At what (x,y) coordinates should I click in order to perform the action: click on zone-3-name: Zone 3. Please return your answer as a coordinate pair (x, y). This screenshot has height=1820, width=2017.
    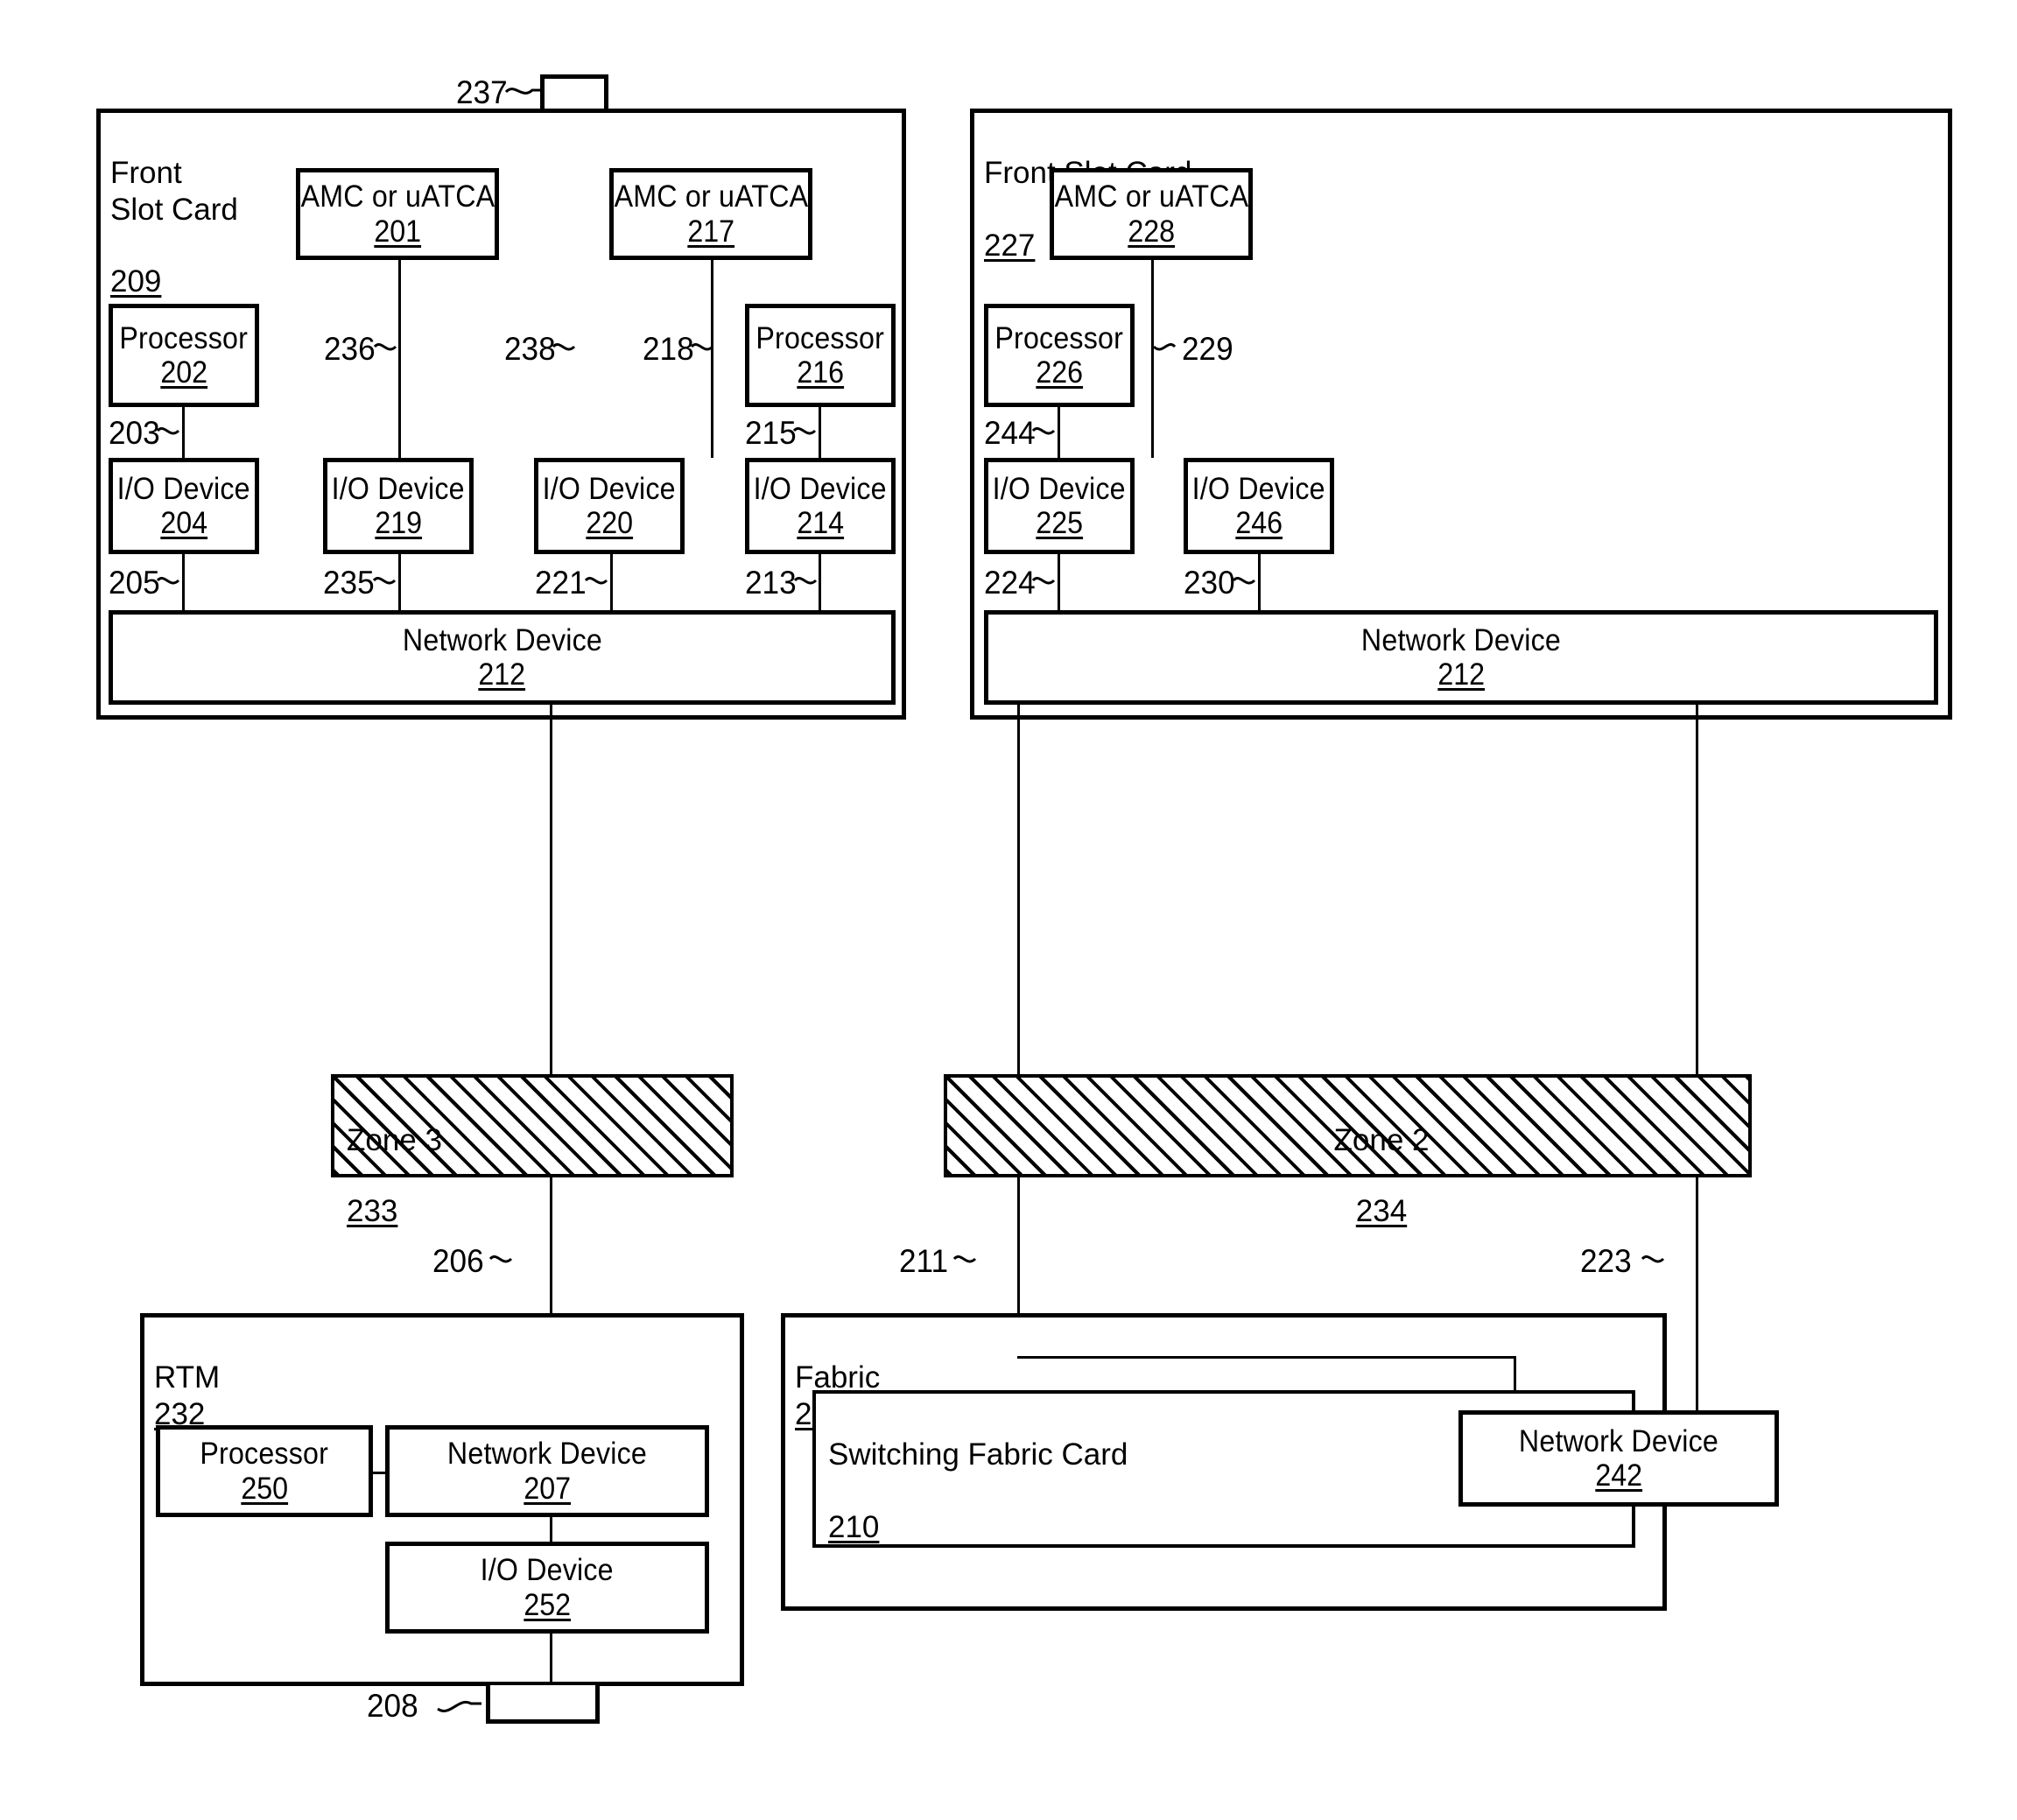
    Looking at the image, I should click on (394, 1140).